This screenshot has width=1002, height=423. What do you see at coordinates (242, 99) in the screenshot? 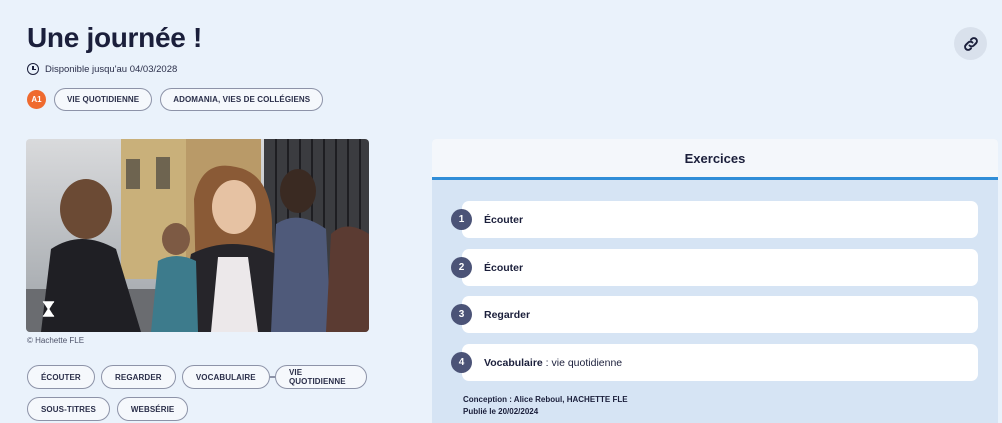
I see `tag-adomania: ADOMANIA, VIES DE COLLÉGIENS` at bounding box center [242, 99].